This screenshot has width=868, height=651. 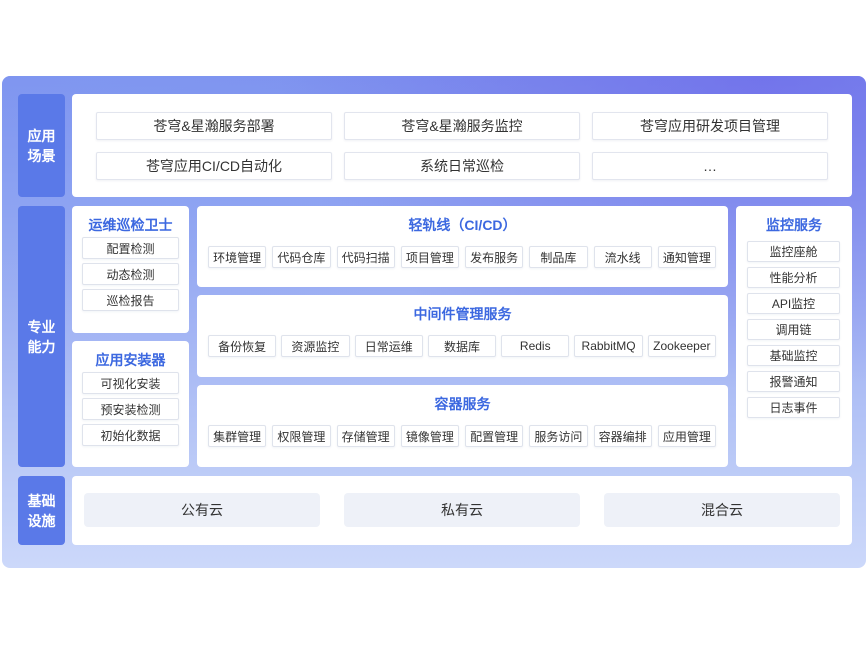 I want to click on scenario-item: 苍穹应用研发项目管理, so click(x=710, y=126).